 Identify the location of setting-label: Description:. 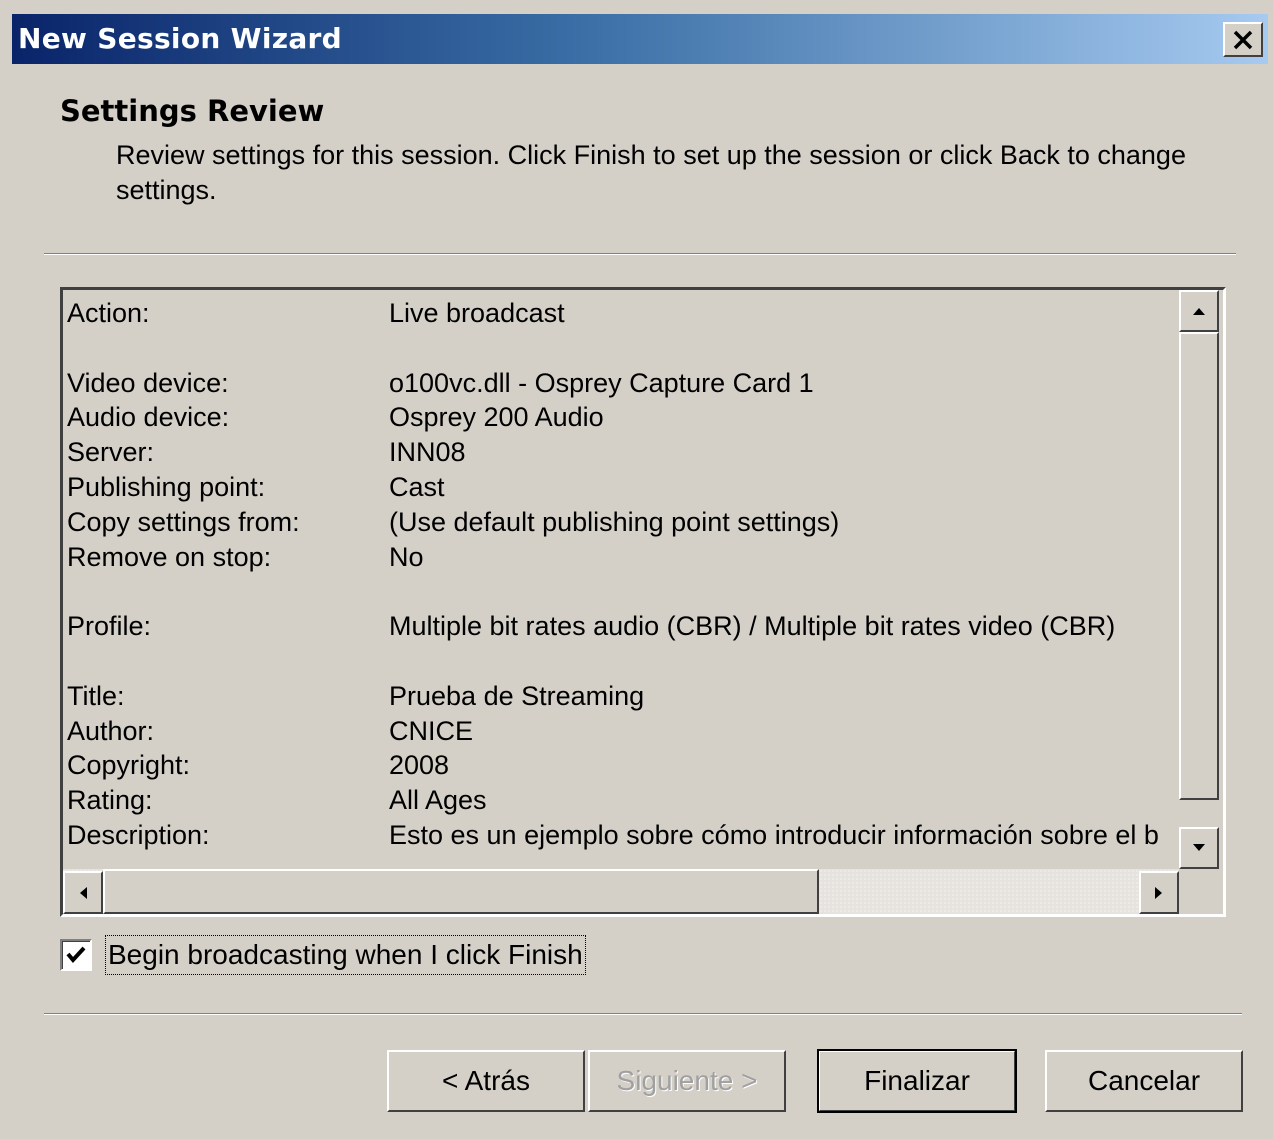
(138, 835).